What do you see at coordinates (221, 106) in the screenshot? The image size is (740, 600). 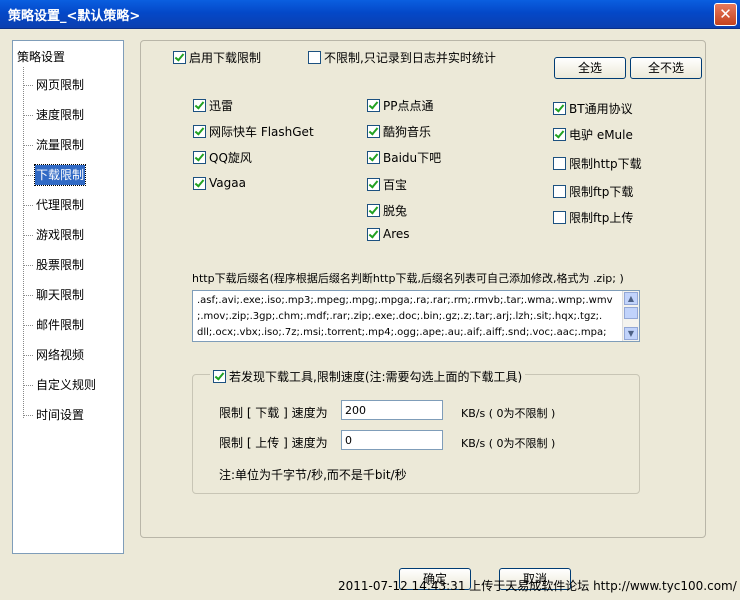 I see `checkbox-label: 迅雷` at bounding box center [221, 106].